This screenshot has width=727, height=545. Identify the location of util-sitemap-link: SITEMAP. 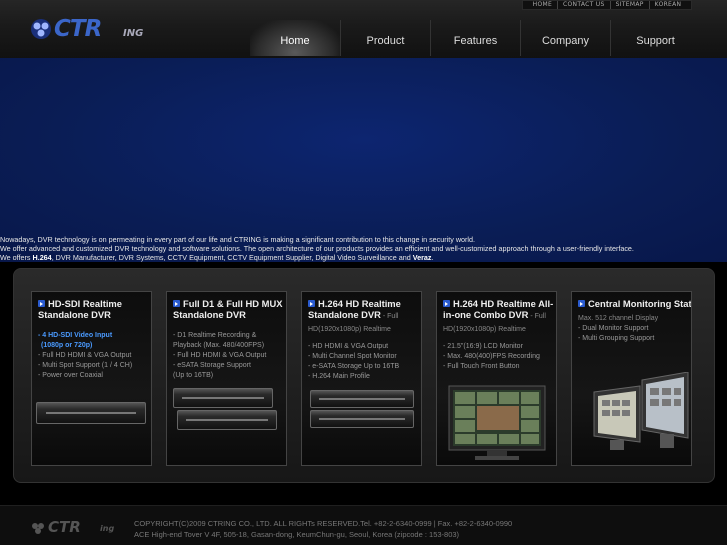
(630, 5).